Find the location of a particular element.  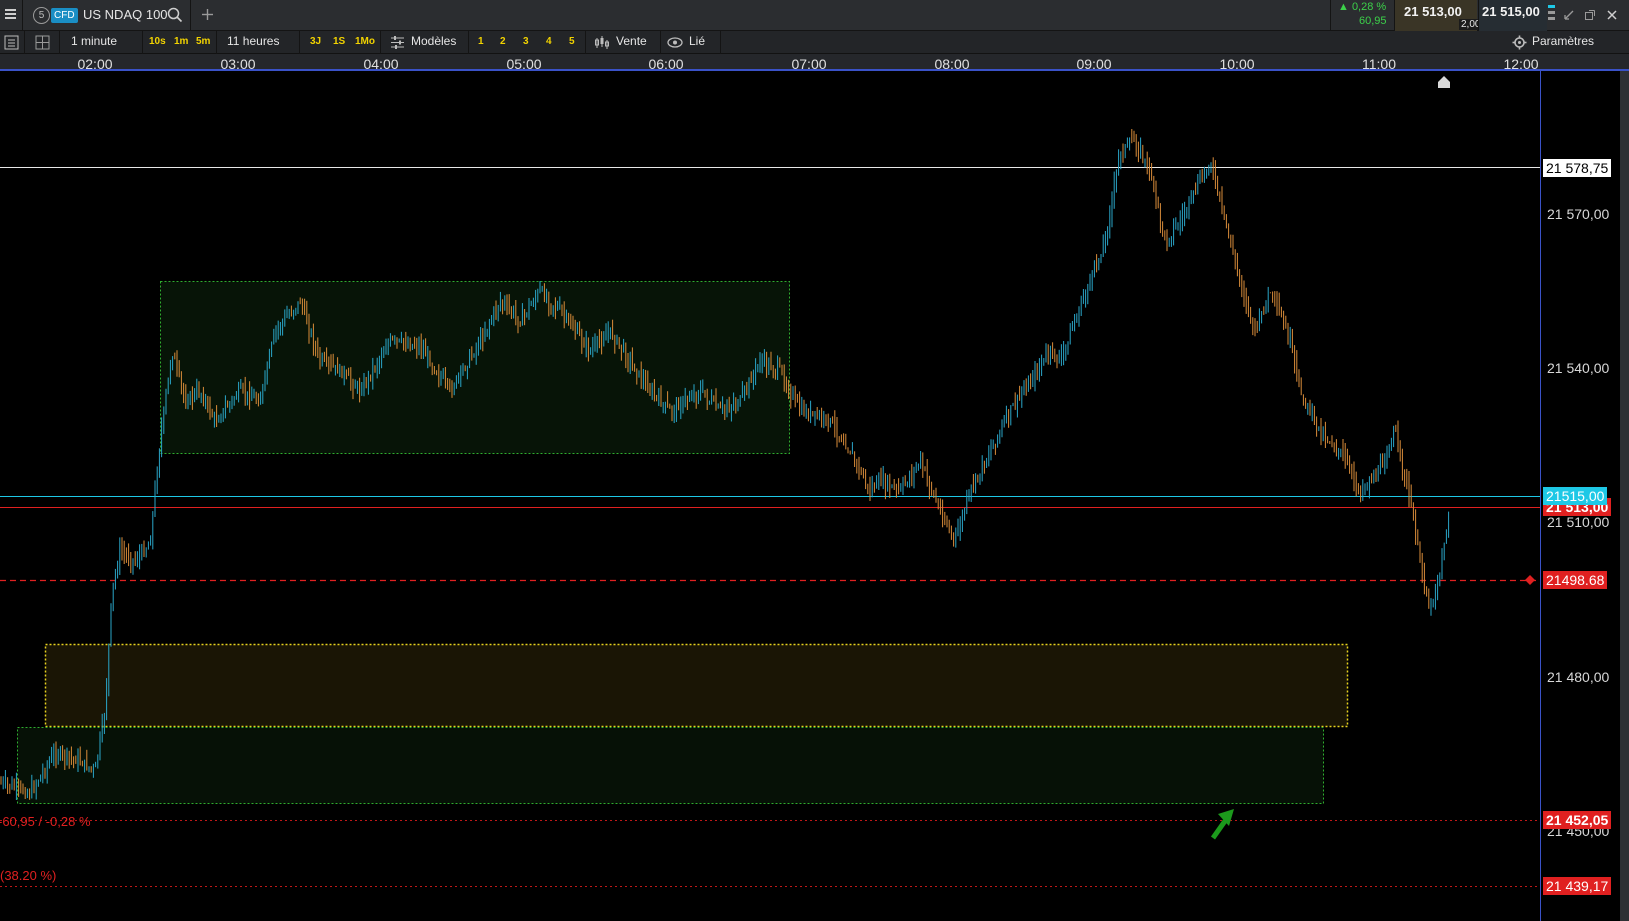

price-tick: 21 570,00 is located at coordinates (1578, 214).